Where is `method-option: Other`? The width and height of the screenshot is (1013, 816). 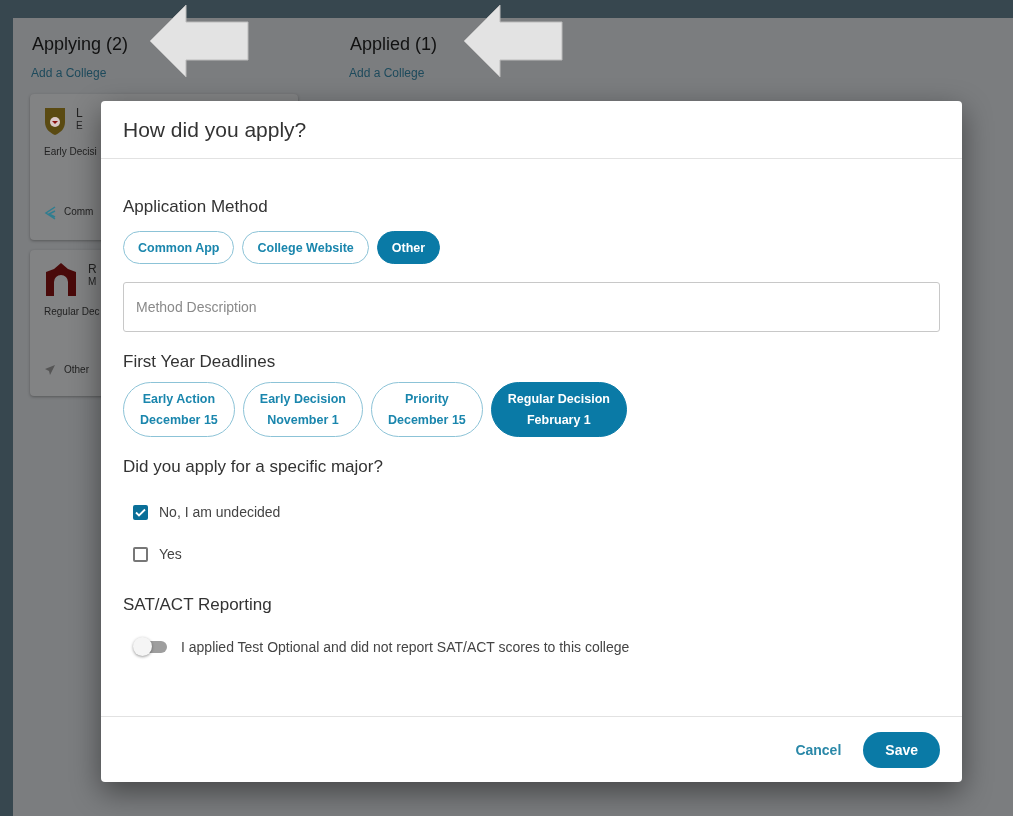 method-option: Other is located at coordinates (408, 247).